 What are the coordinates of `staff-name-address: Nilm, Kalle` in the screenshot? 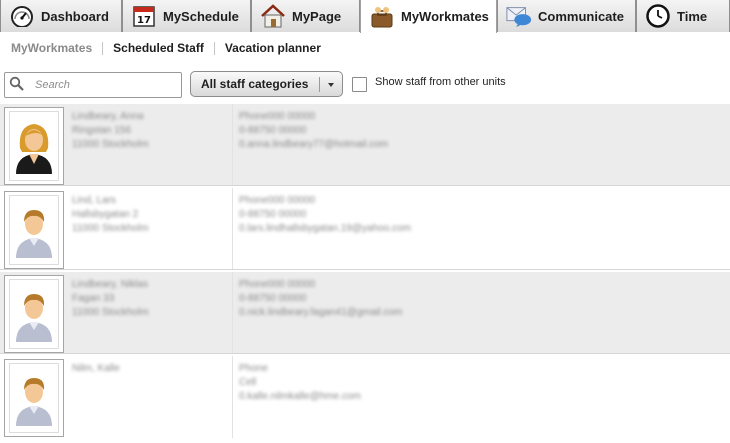 It's located at (147, 369).